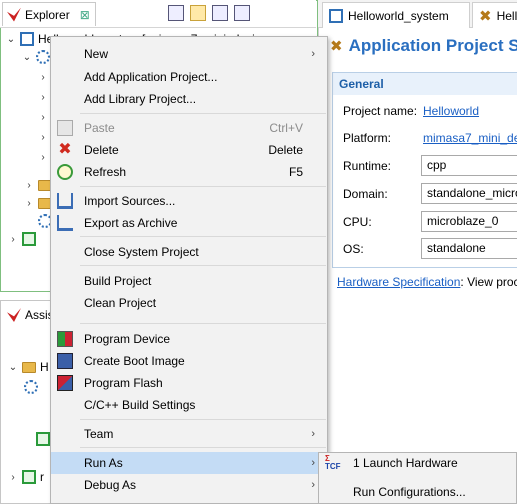 The width and height of the screenshot is (517, 504). I want to click on os-field: standalone, so click(469, 248).